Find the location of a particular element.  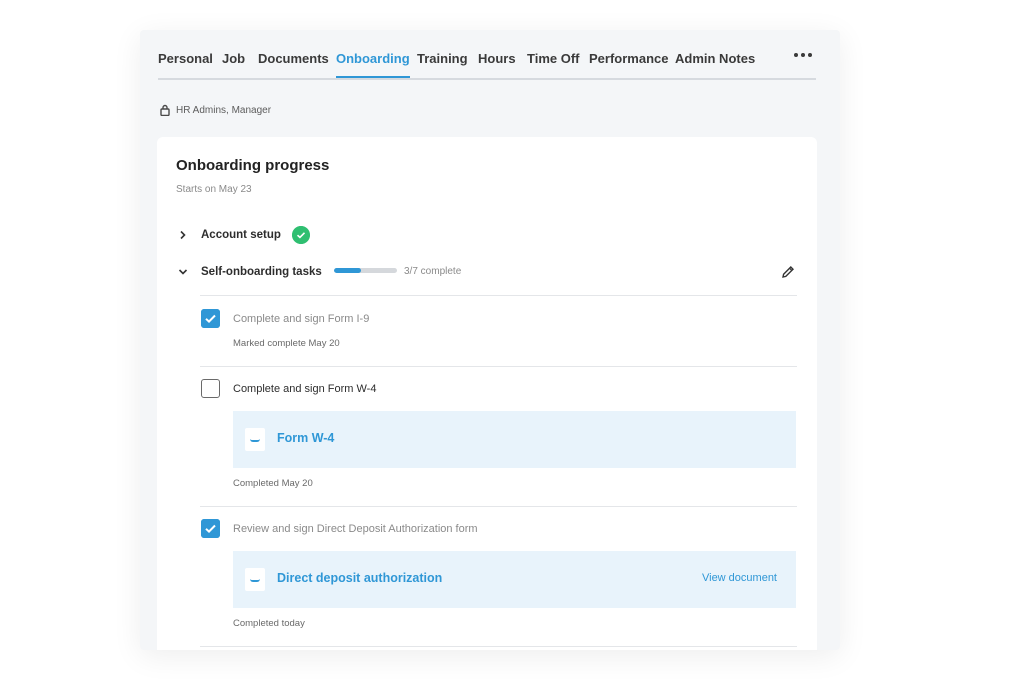

access-indicator: HR Admins, Manager is located at coordinates (215, 110).